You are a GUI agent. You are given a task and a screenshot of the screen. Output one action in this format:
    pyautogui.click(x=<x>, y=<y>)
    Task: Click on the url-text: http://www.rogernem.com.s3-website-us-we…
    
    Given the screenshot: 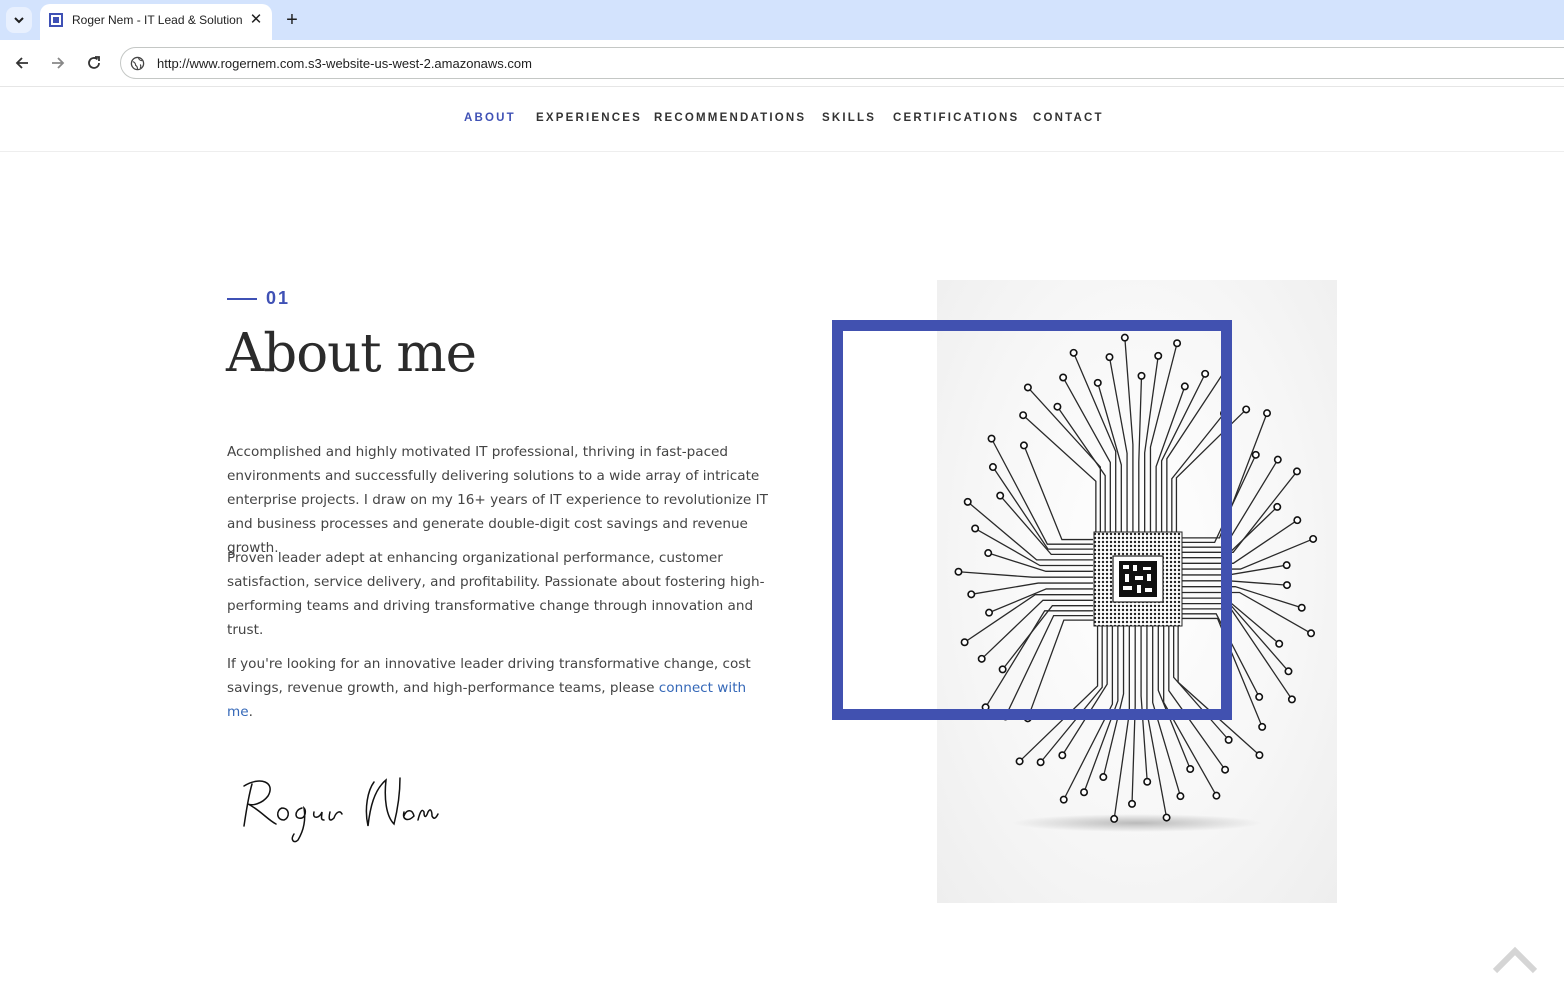 What is the action you would take?
    pyautogui.click(x=344, y=63)
    